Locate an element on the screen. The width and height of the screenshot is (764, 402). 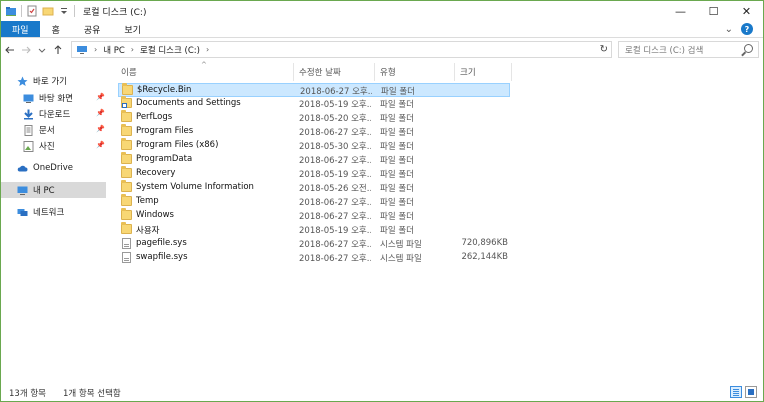
network-icon is located at coordinates (22, 212).